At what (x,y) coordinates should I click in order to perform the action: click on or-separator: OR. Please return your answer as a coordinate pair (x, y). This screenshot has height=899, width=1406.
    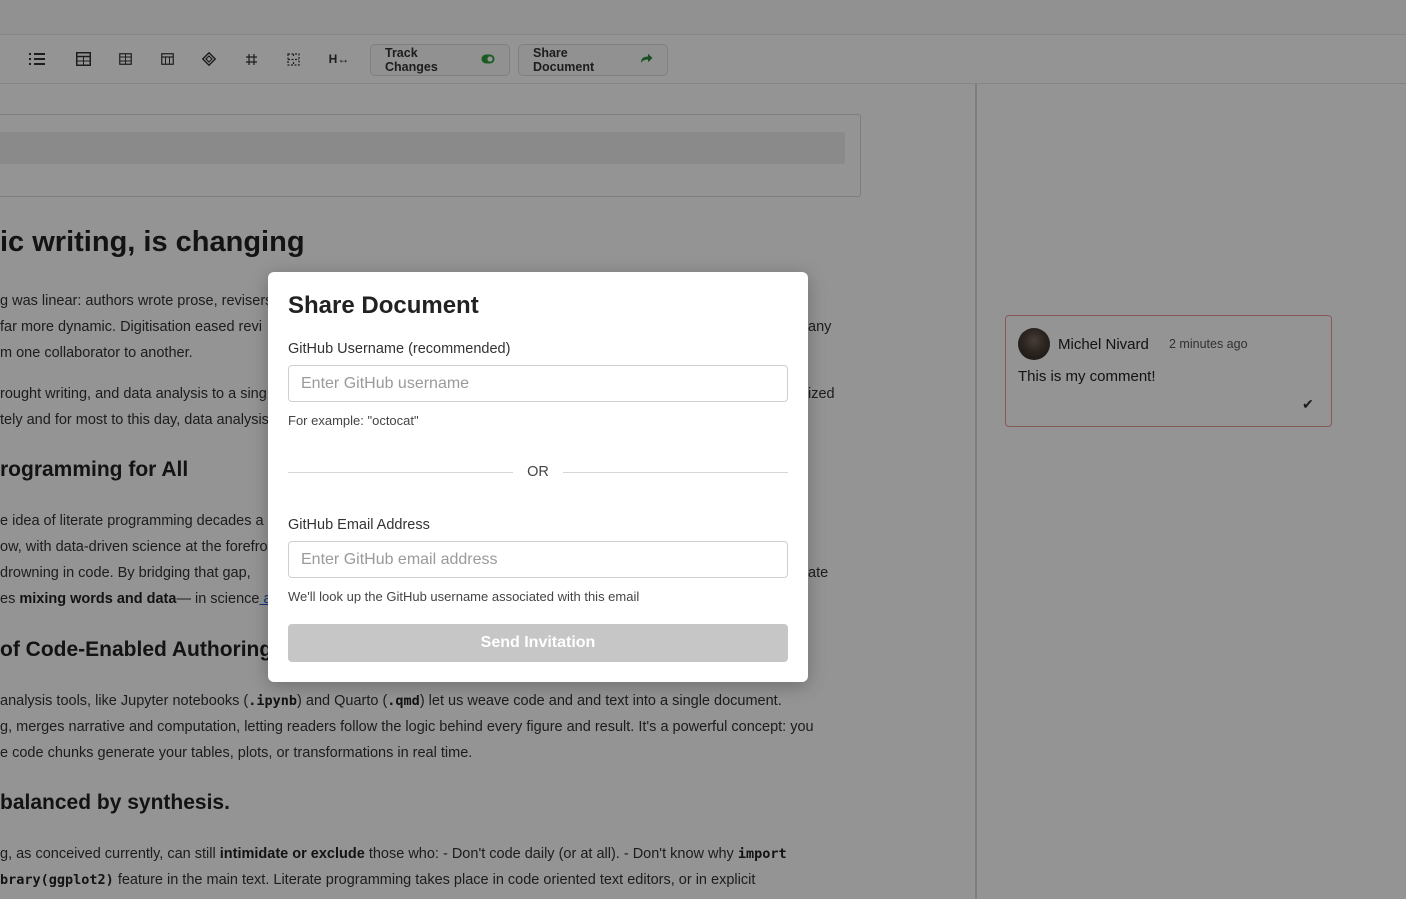
    Looking at the image, I should click on (538, 472).